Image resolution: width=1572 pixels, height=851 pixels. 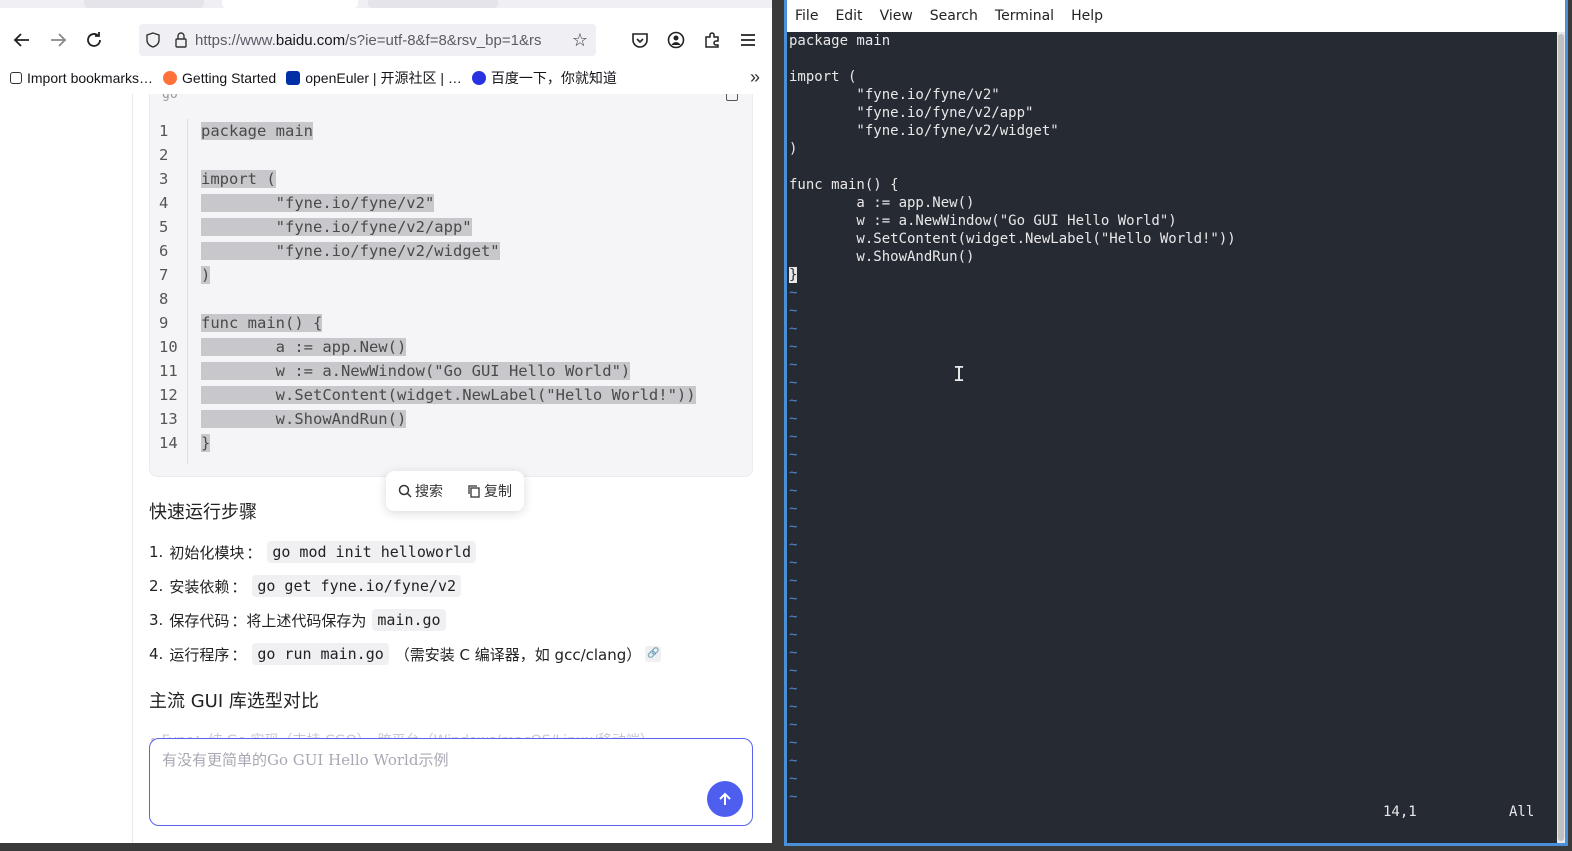 I want to click on line-number: 12, so click(x=168, y=395).